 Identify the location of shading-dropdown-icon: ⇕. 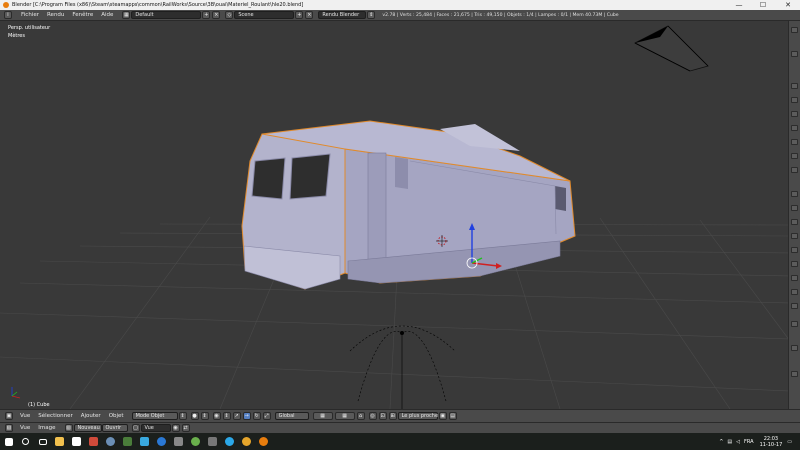
(204, 416).